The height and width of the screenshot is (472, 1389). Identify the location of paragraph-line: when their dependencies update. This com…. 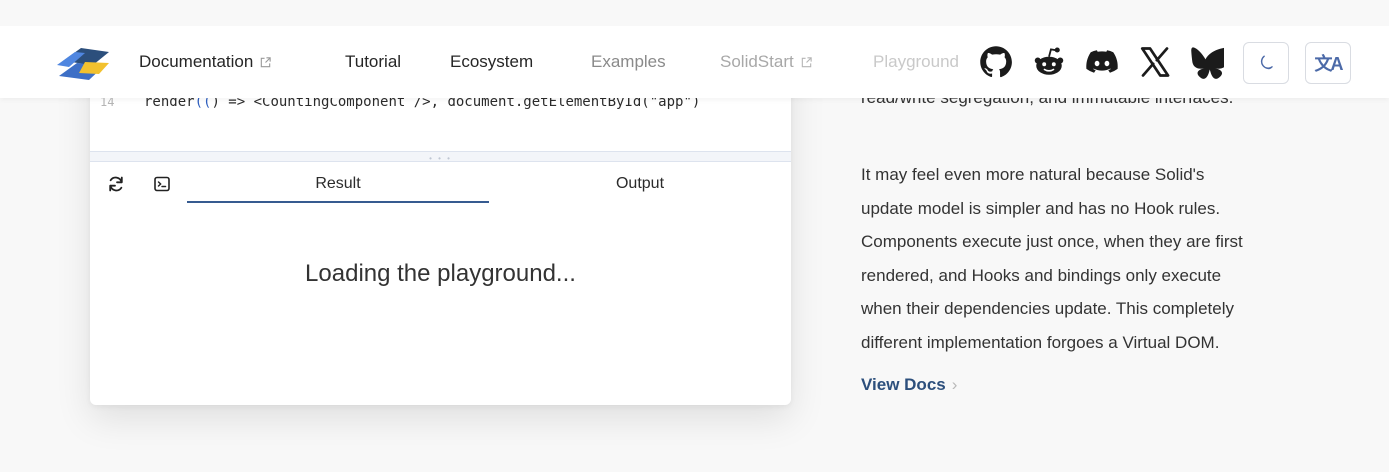
(1047, 308).